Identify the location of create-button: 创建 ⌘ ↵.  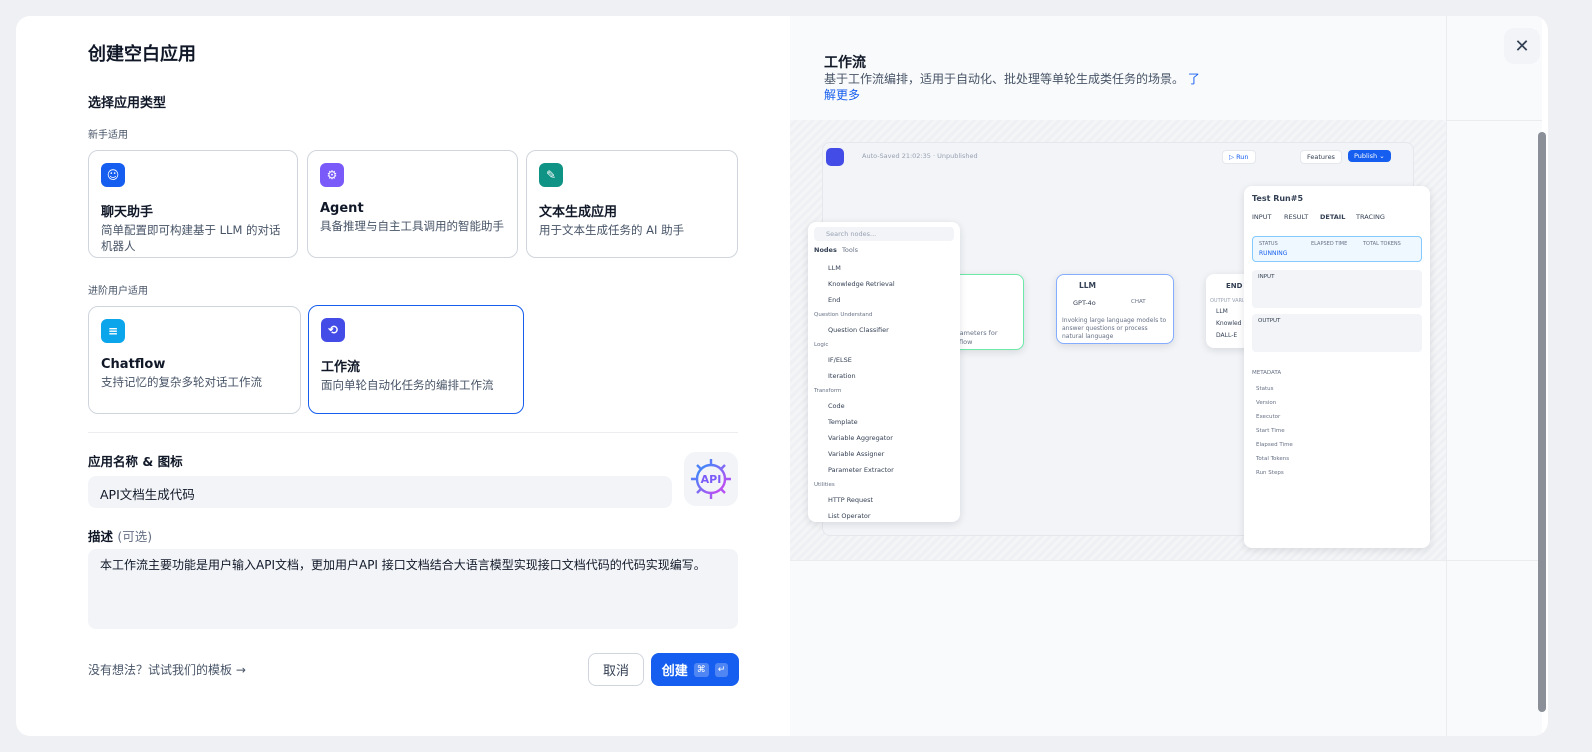
(695, 669).